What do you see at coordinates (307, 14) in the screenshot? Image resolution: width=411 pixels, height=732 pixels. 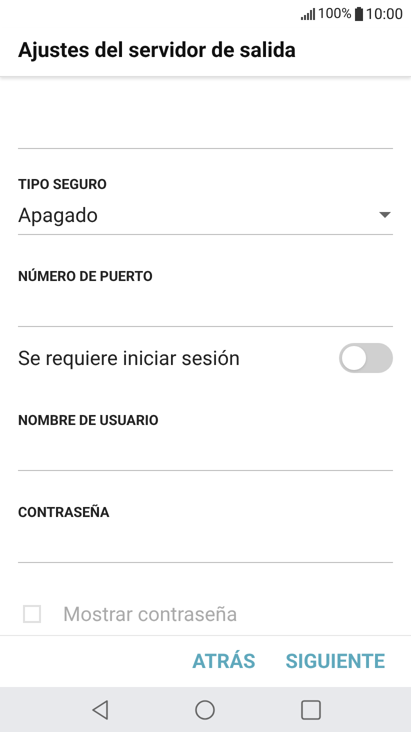 I see `signal-icon` at bounding box center [307, 14].